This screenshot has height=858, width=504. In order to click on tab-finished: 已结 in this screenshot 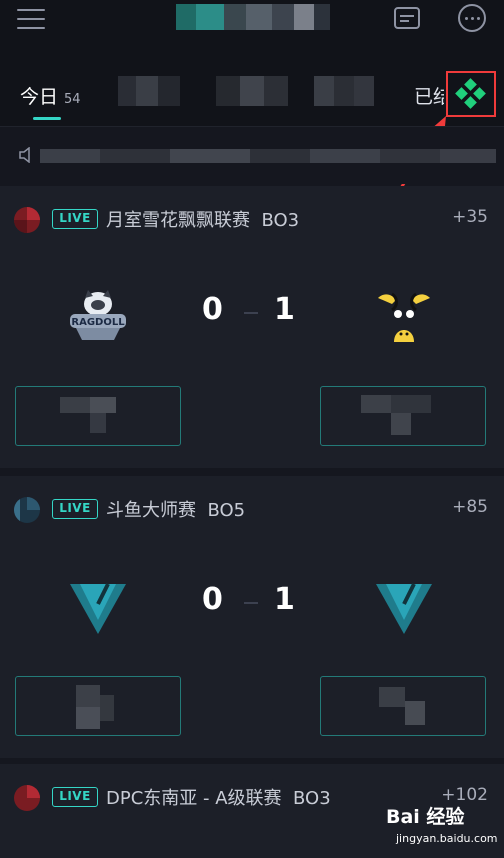, I will do `click(429, 95)`.